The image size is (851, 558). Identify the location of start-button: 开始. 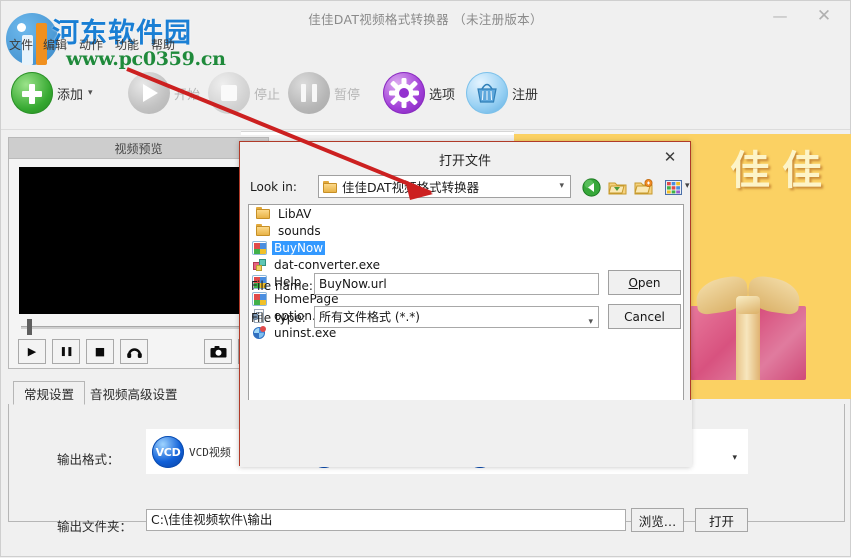
(164, 93).